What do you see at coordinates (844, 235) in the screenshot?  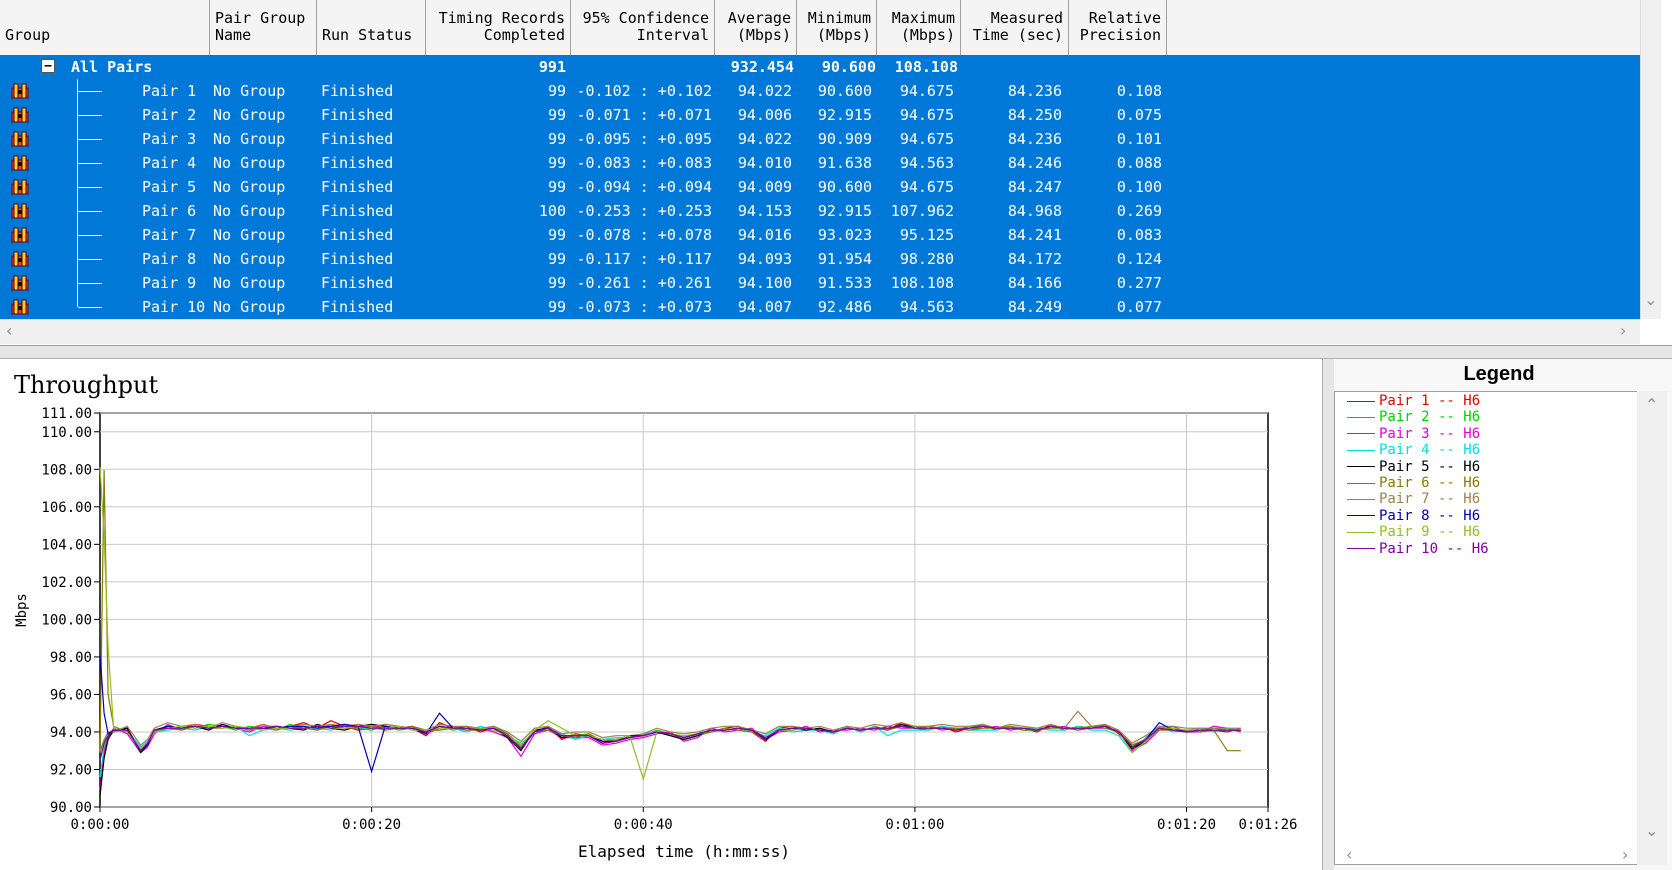 I see `minimum-cell: 93.023` at bounding box center [844, 235].